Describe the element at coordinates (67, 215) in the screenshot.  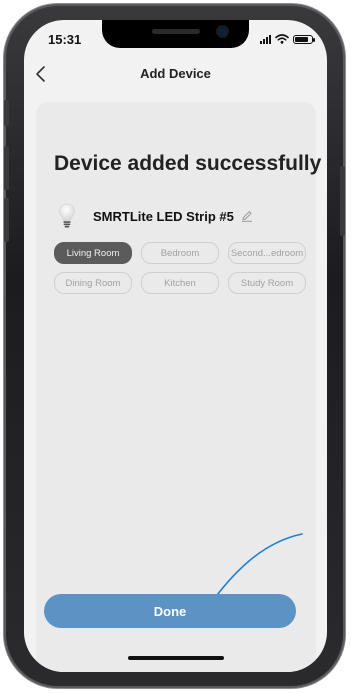
I see `light-bulb-icon` at that location.